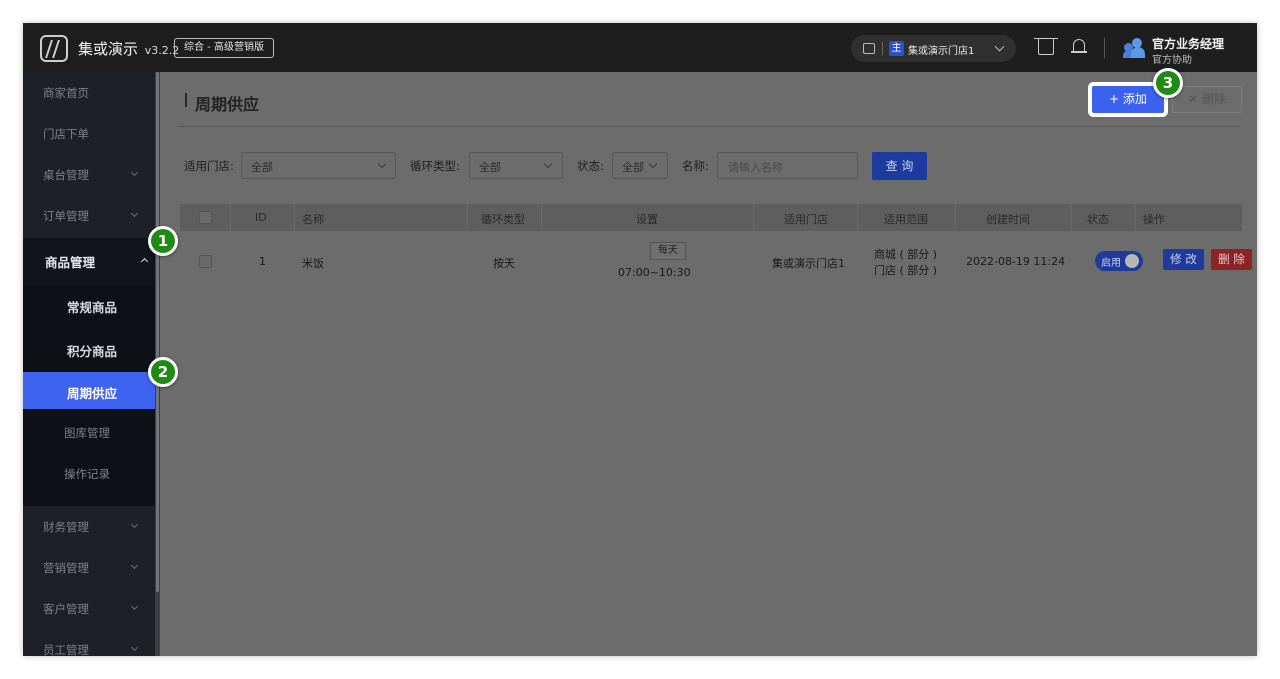  Describe the element at coordinates (262, 261) in the screenshot. I see `cell-id: 1` at that location.